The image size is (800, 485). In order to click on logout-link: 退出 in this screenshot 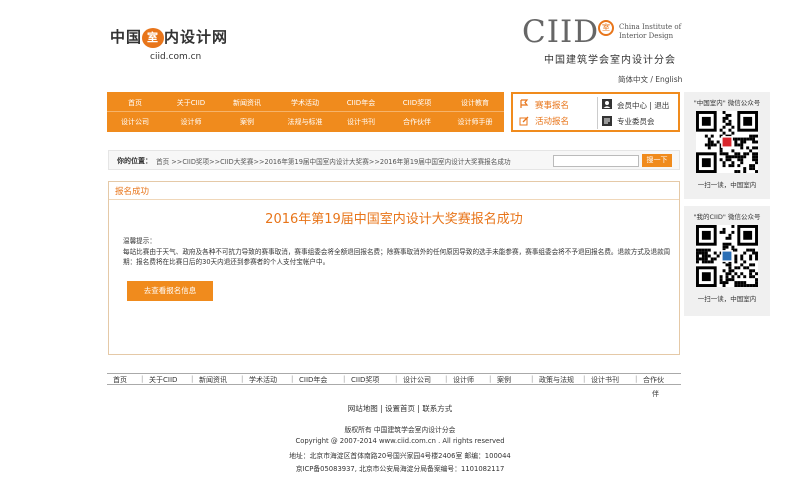, I will do `click(661, 105)`.